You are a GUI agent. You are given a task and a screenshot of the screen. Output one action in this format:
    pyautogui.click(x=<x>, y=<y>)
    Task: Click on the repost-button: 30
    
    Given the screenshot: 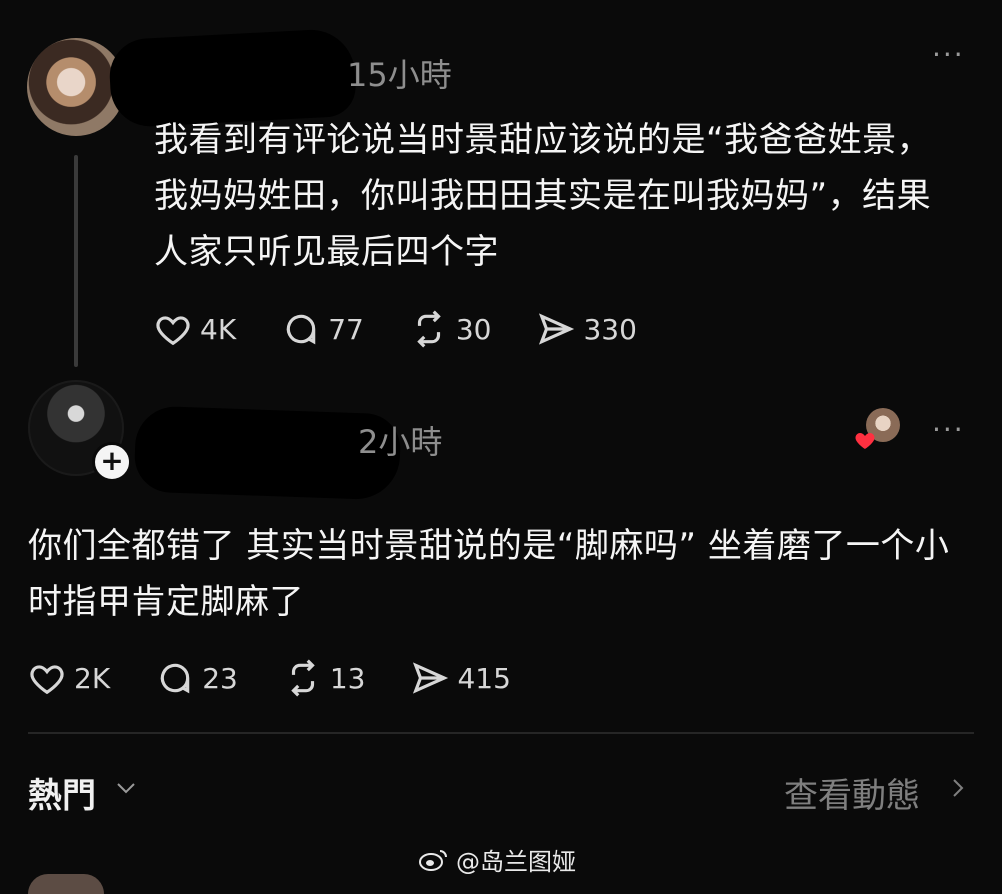 What is the action you would take?
    pyautogui.click(x=451, y=329)
    